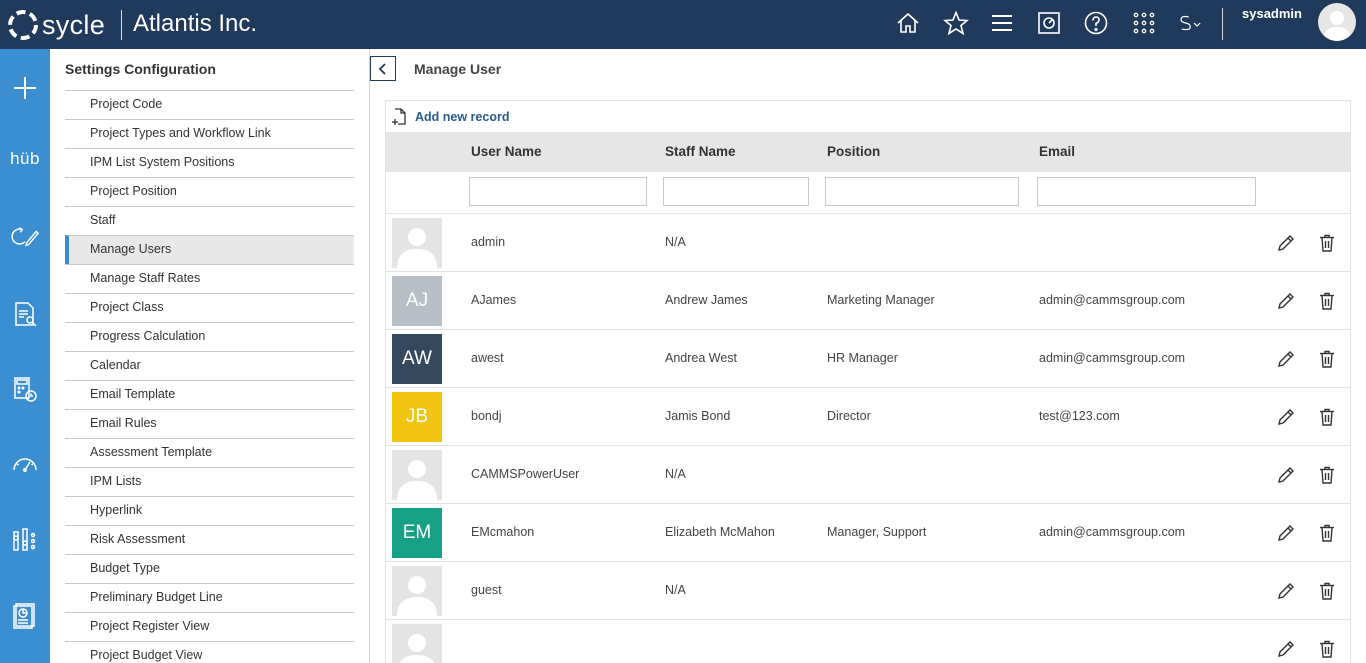 Image resolution: width=1366 pixels, height=663 pixels. What do you see at coordinates (868, 641) in the screenshot?
I see `table-row` at bounding box center [868, 641].